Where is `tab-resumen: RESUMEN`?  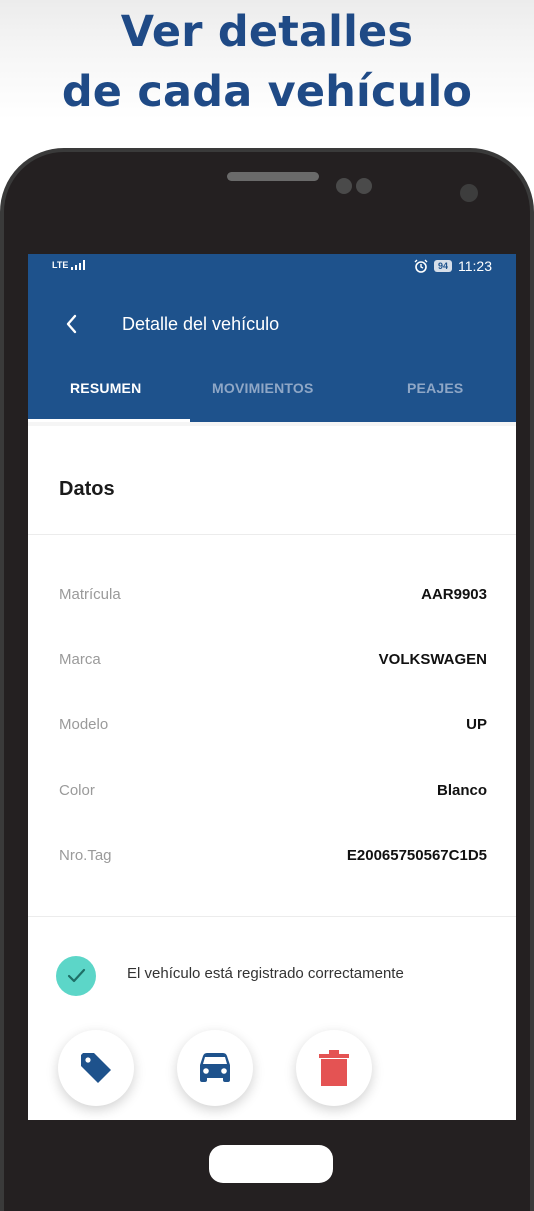 tab-resumen: RESUMEN is located at coordinates (105, 388).